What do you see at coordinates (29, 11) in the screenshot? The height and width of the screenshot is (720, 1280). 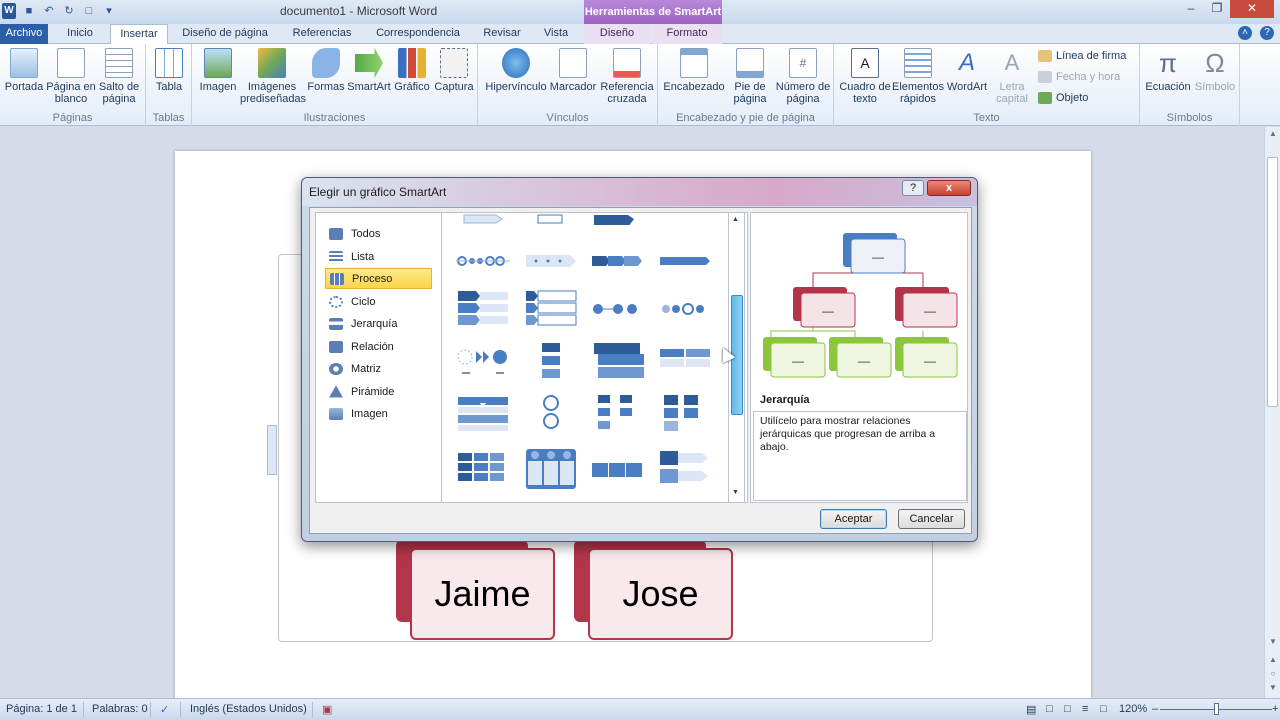 I see `save-icon: ■` at bounding box center [29, 11].